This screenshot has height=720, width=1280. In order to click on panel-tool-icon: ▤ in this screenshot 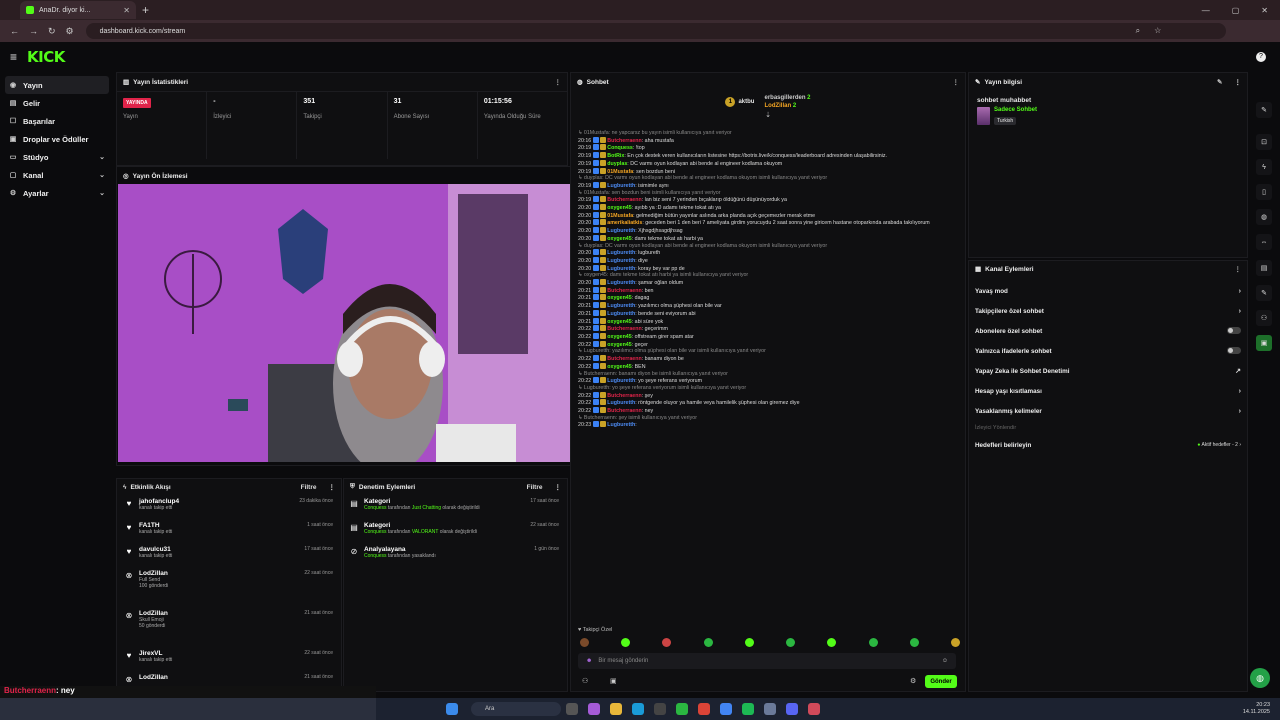, I will do `click(1264, 268)`.